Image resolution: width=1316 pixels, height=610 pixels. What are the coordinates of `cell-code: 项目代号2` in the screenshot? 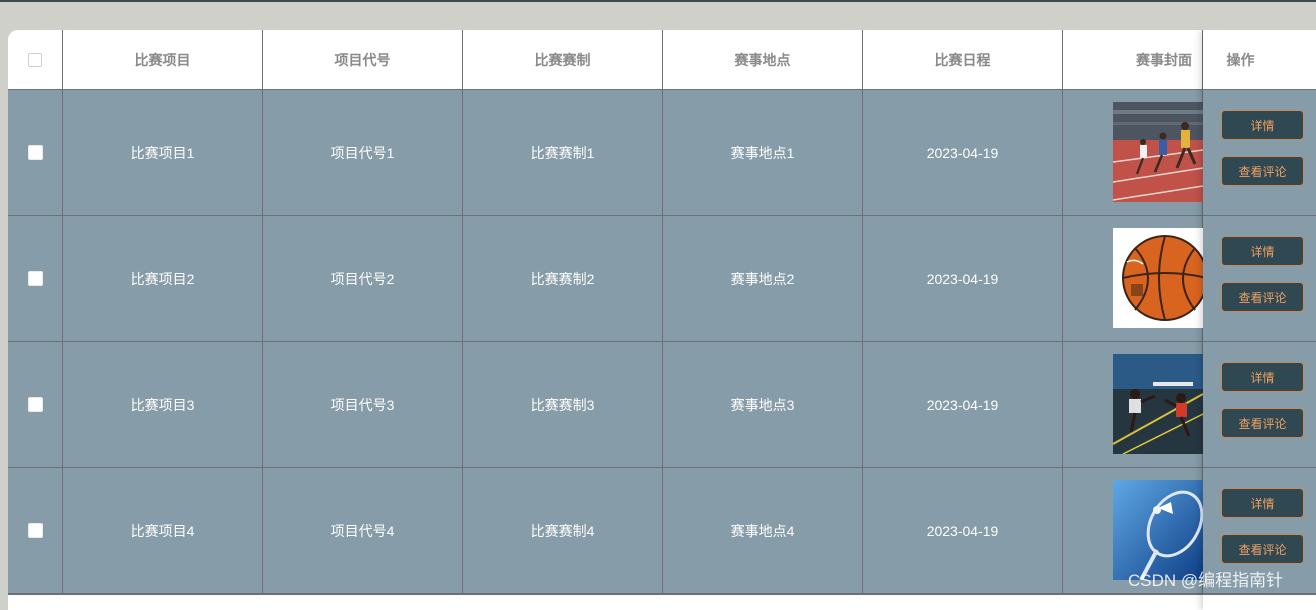 It's located at (363, 278).